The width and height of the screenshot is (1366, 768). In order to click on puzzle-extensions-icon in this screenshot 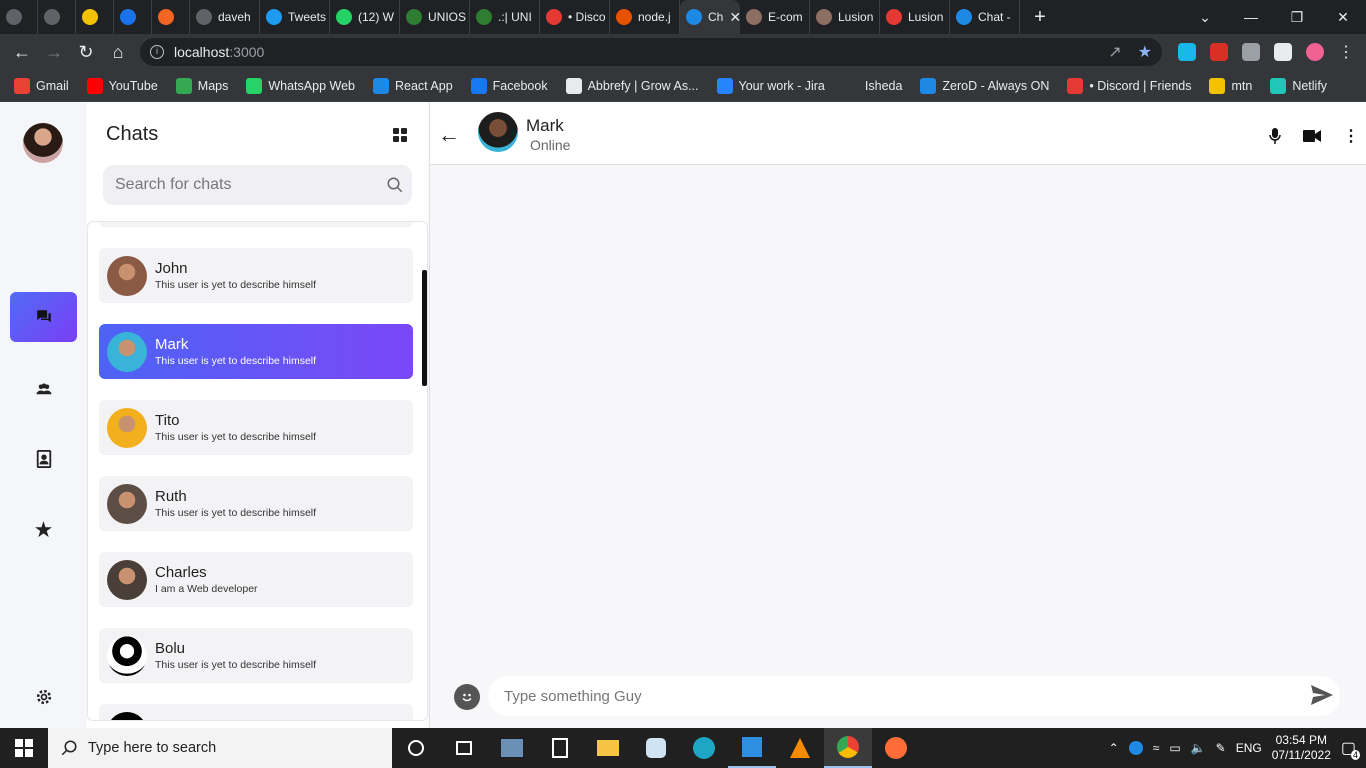, I will do `click(1251, 52)`.